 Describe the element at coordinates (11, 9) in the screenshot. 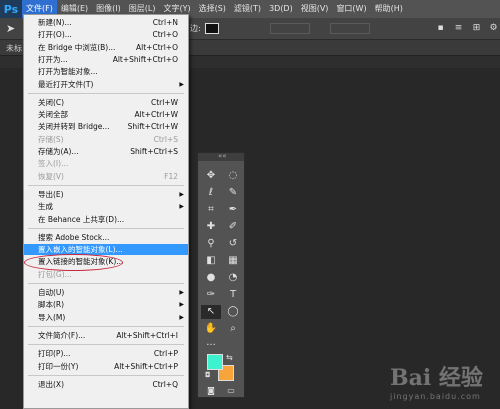

I see `photoshop-logo: Ps` at that location.